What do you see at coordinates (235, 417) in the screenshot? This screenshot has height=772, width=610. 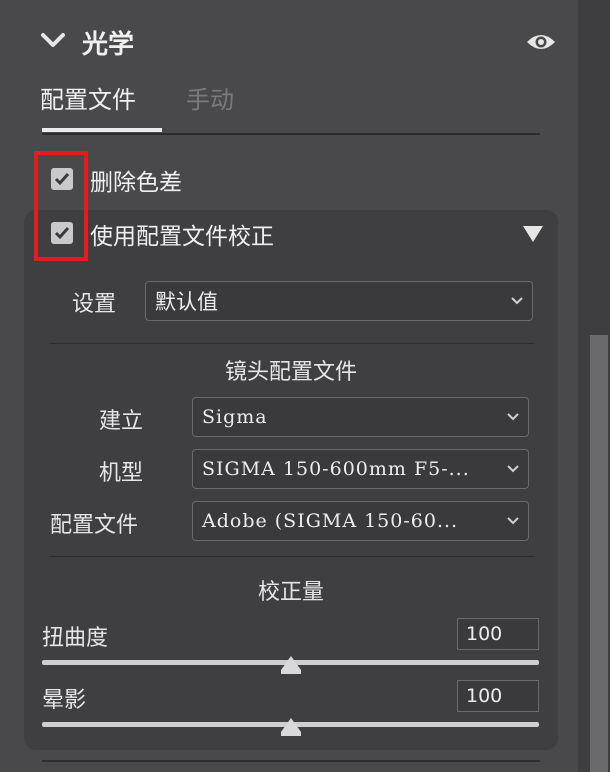 I see `make-value: Sigma` at bounding box center [235, 417].